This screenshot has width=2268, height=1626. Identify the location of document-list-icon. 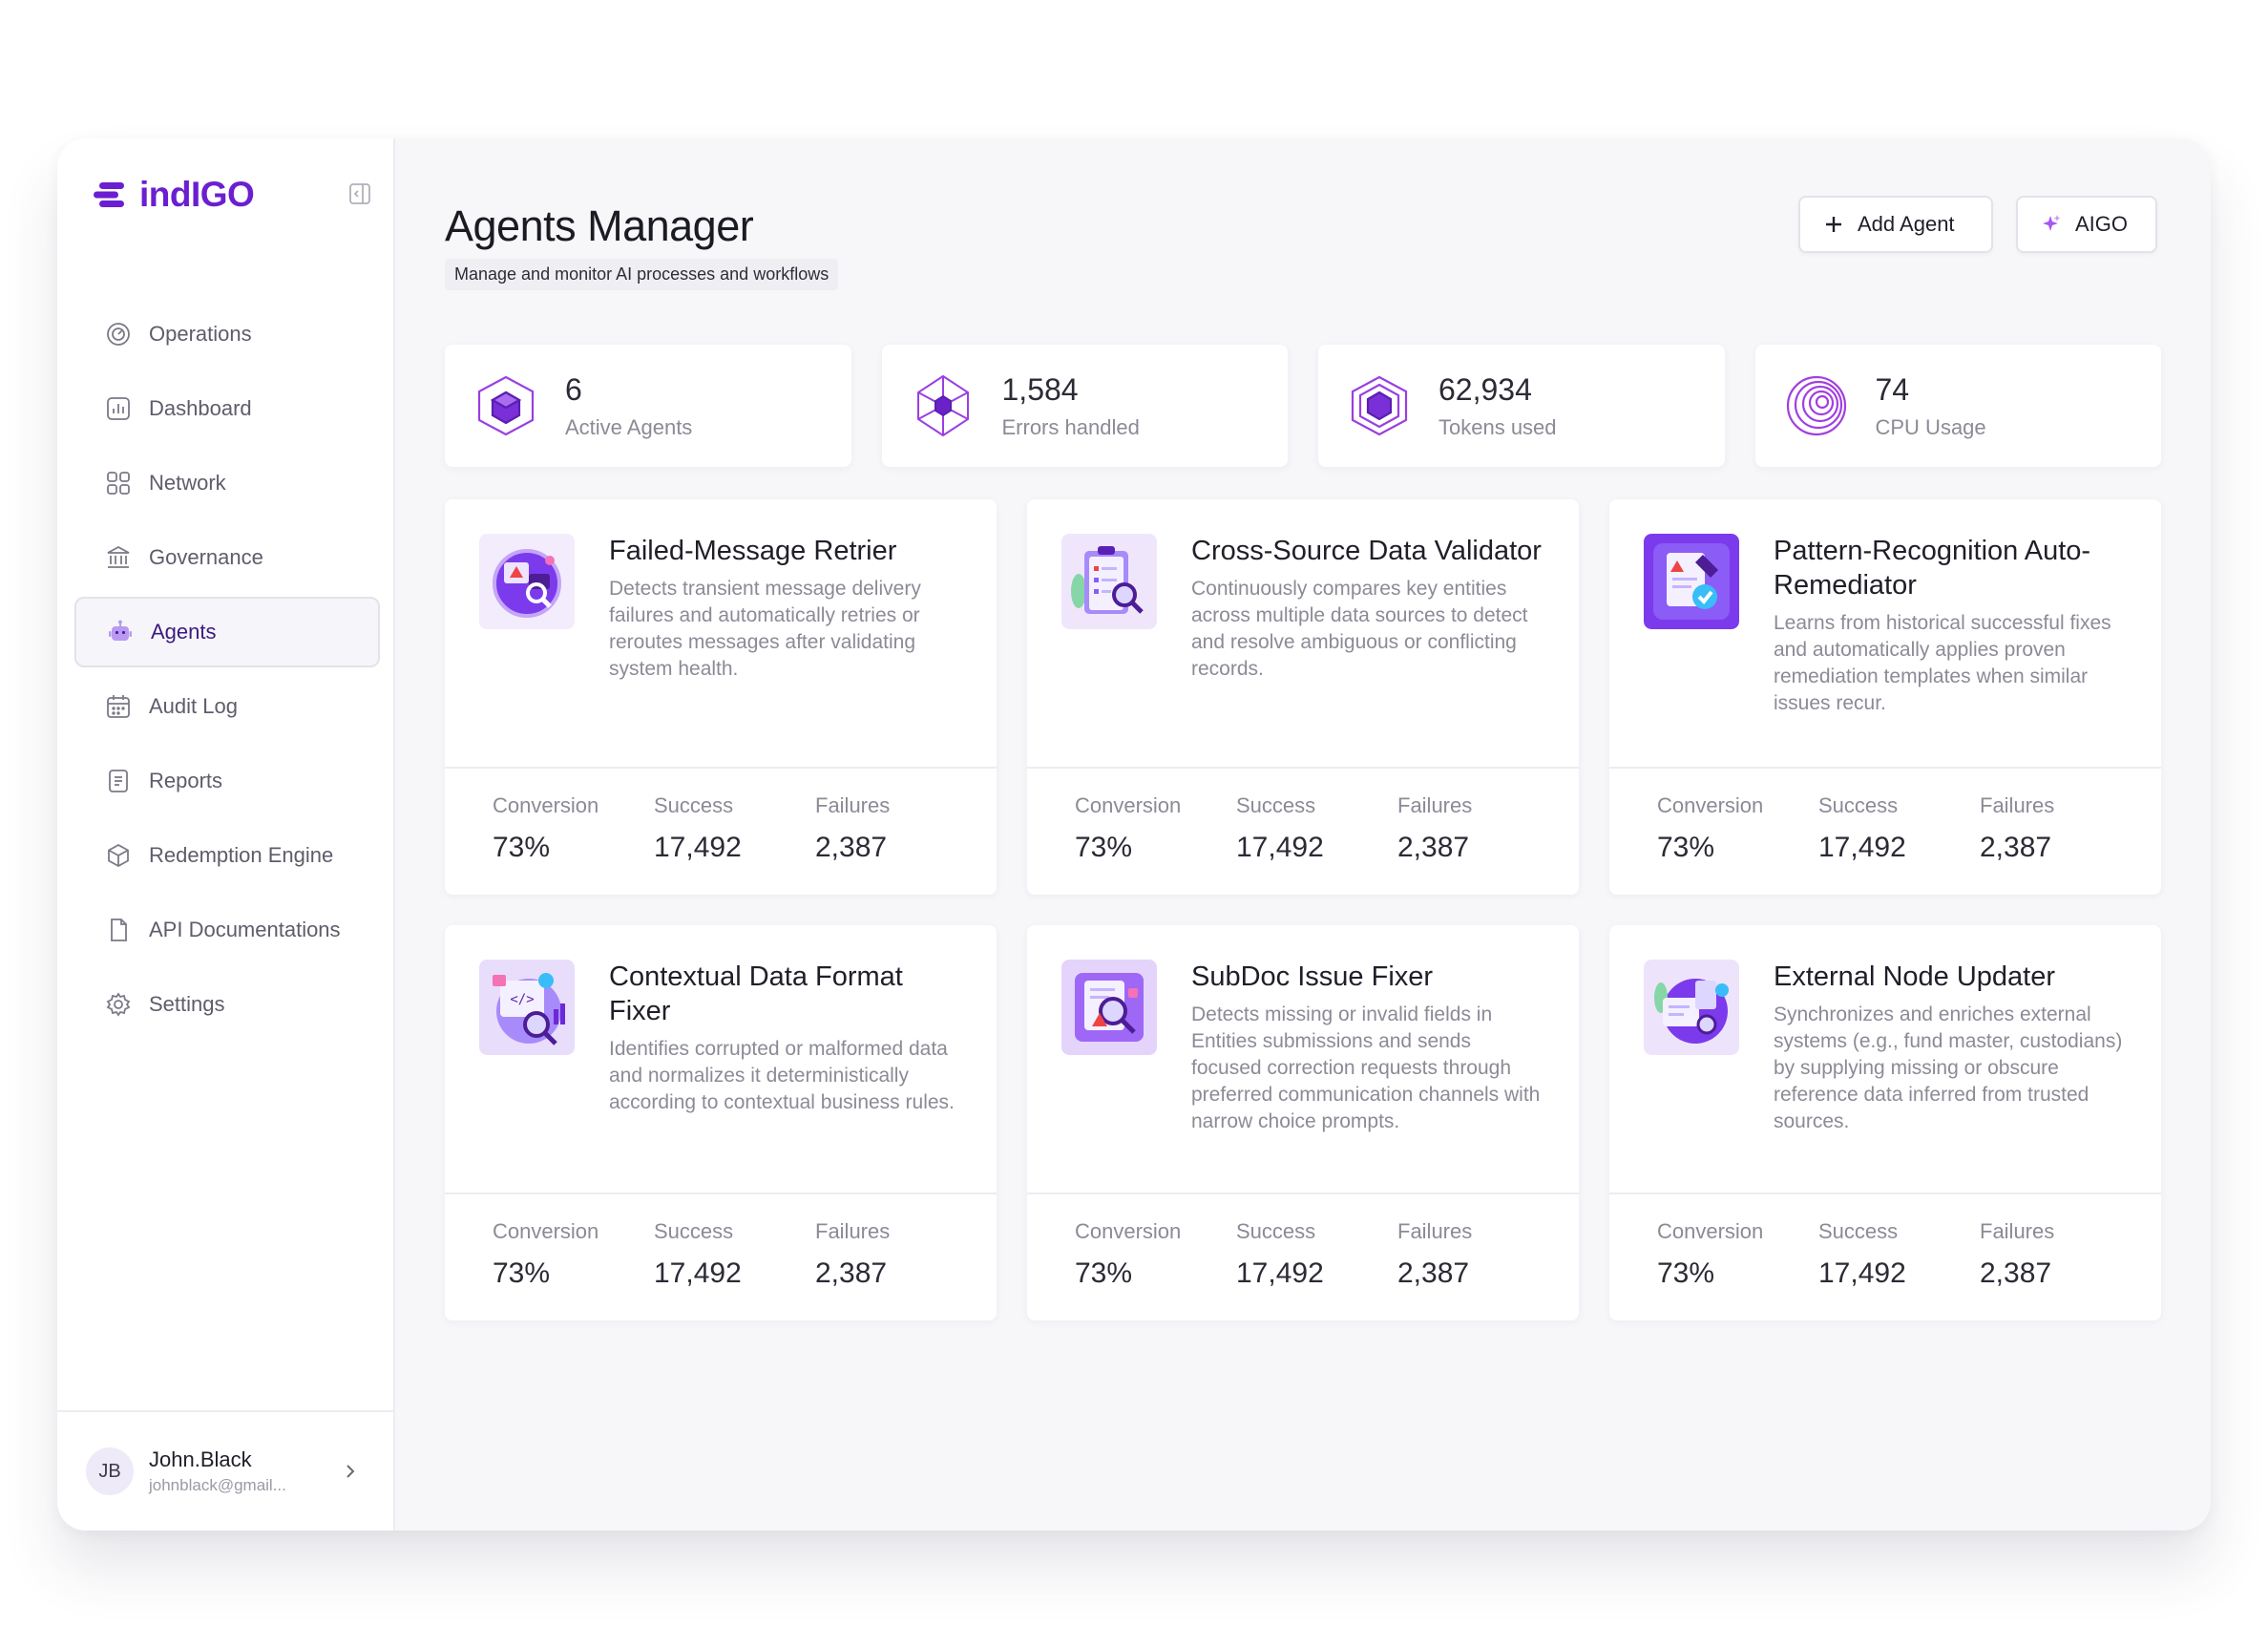
(119, 781).